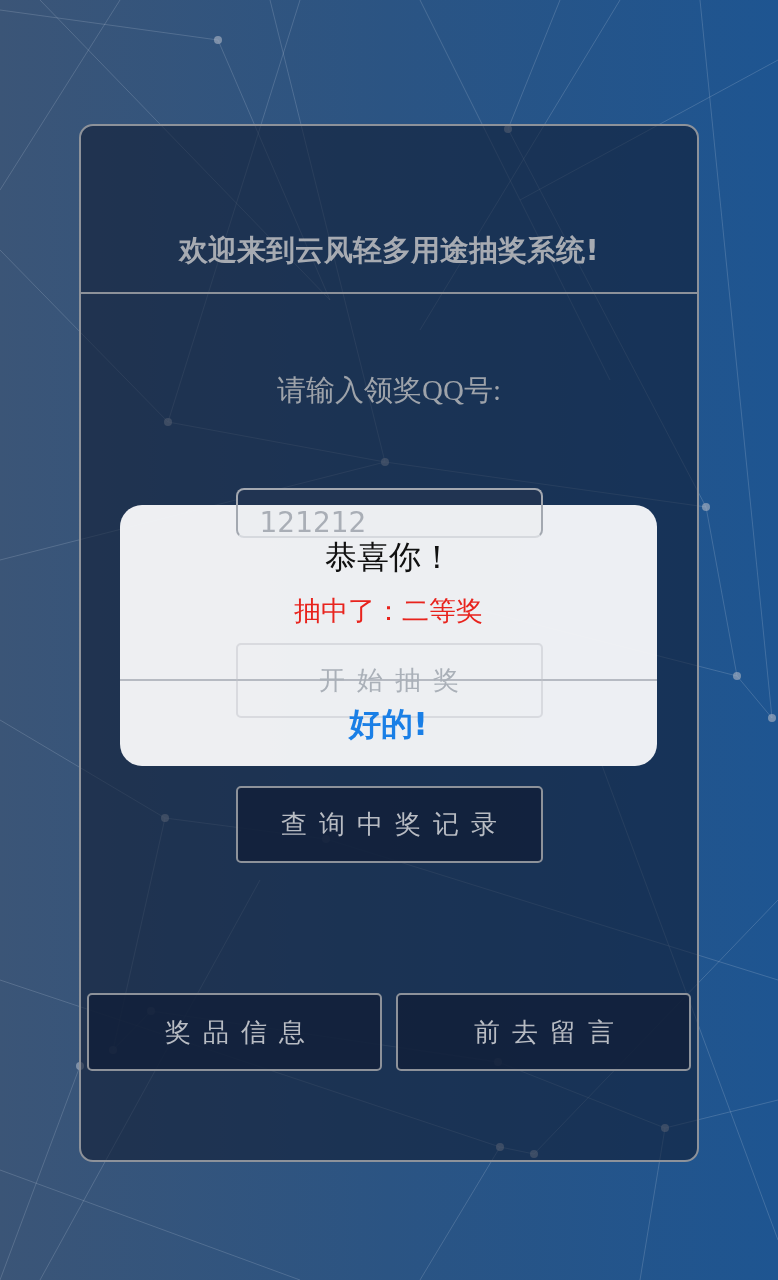  I want to click on dialog-title: 恭喜你！, so click(388, 557).